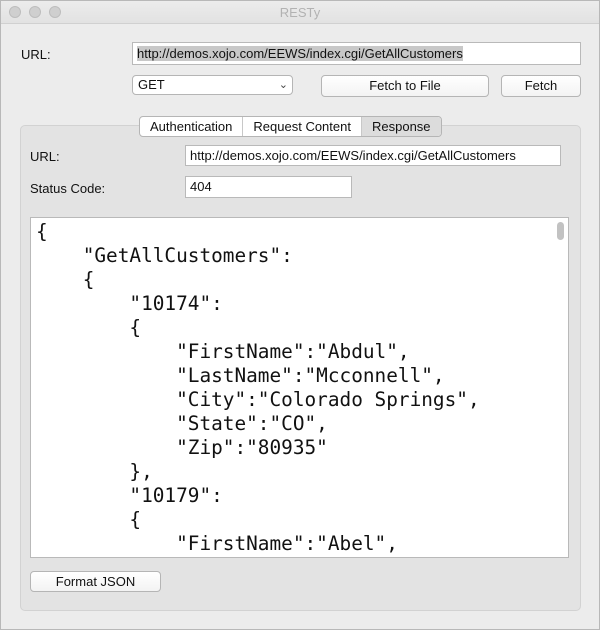  I want to click on tab-response: Response, so click(401, 126).